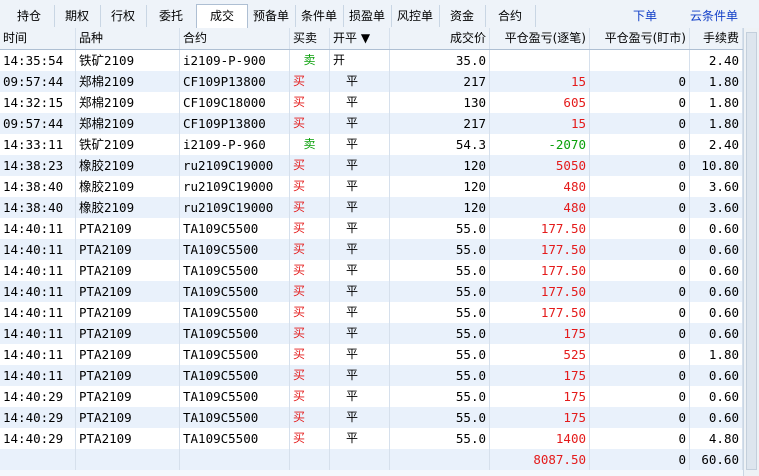 Image resolution: width=759 pixels, height=476 pixels. I want to click on header-side: 买卖, so click(310, 38).